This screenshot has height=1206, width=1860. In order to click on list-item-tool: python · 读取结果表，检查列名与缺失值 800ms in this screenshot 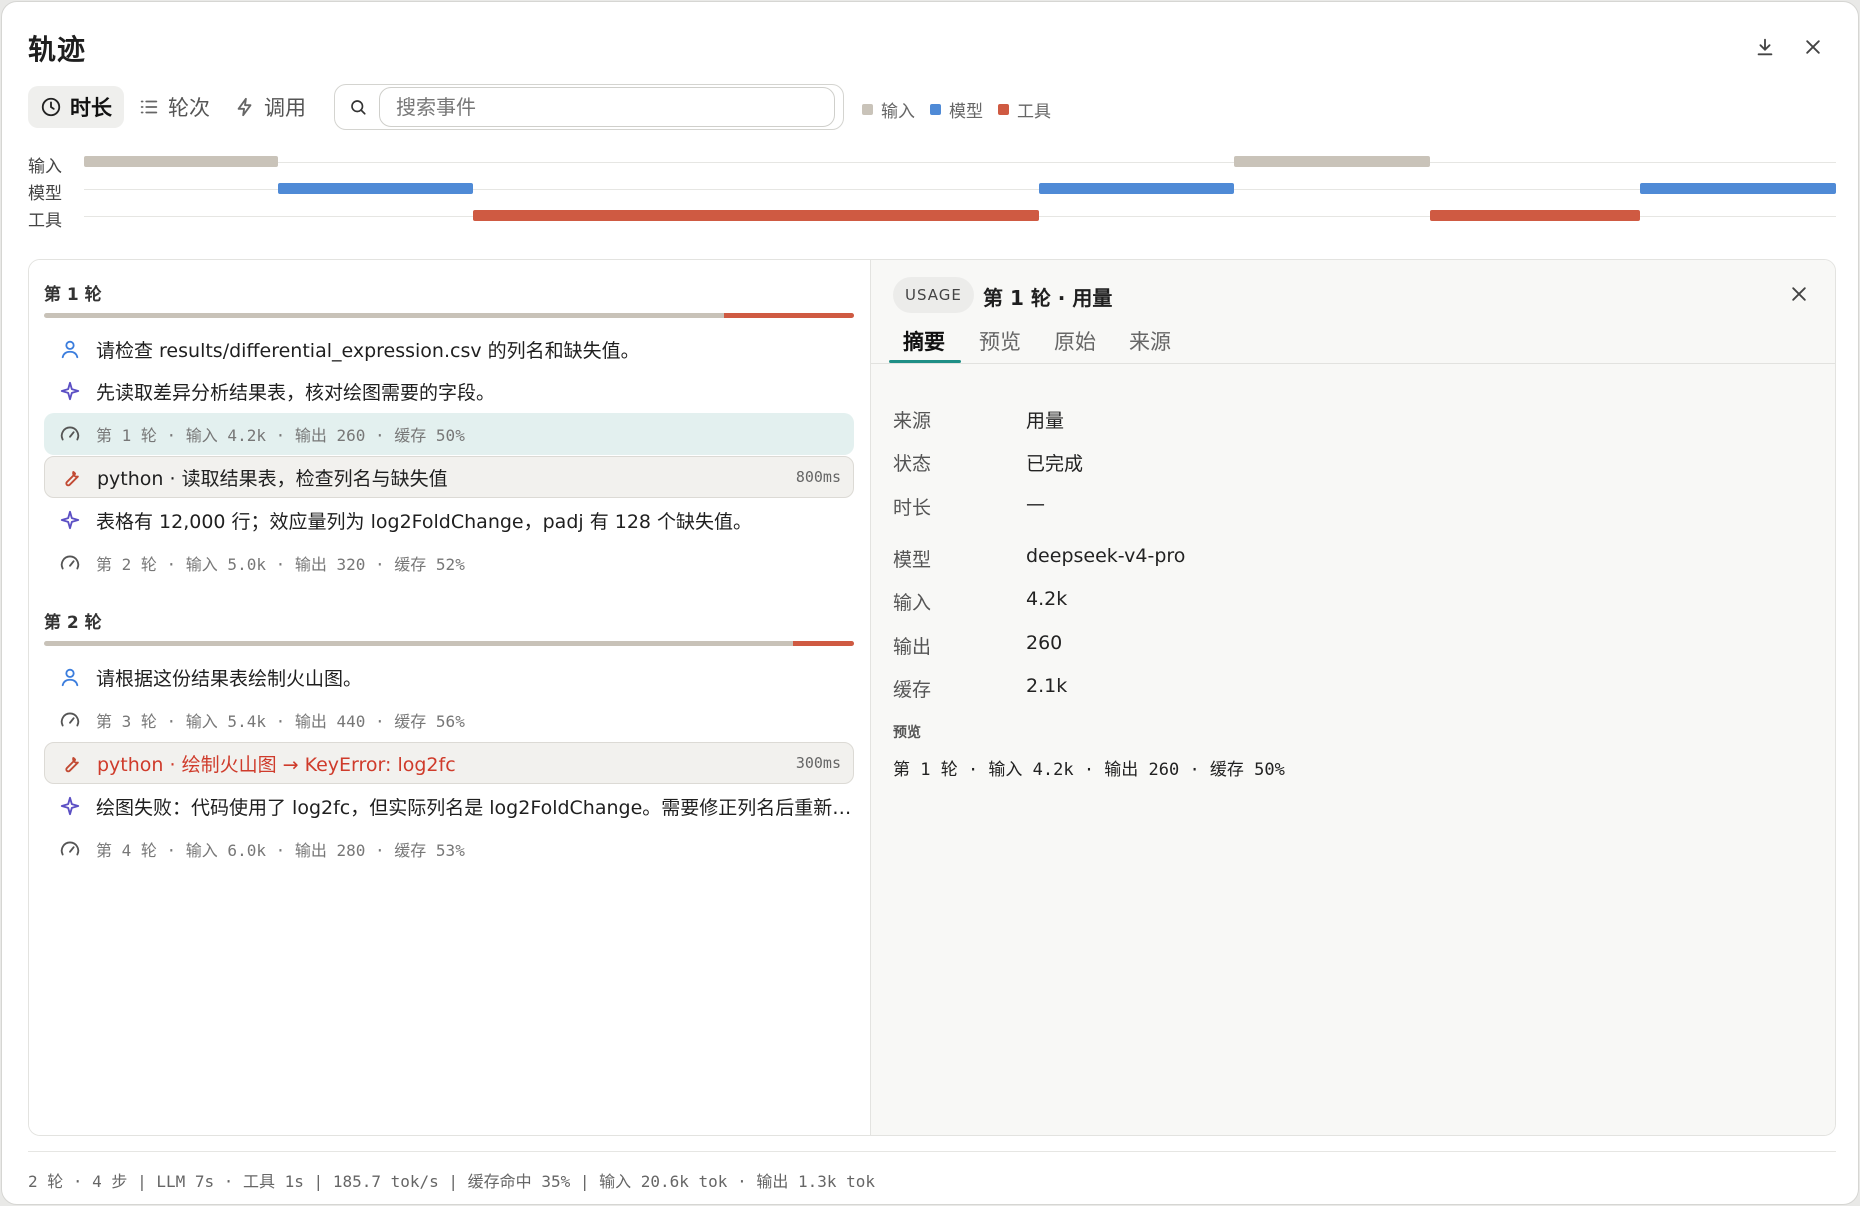, I will do `click(449, 477)`.